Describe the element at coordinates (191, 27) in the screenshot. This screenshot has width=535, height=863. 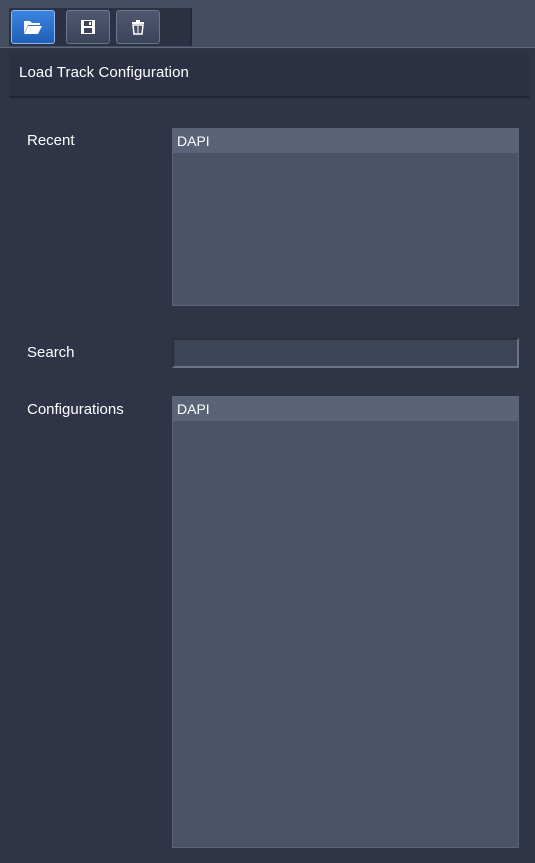
I see `toolbar-separator` at that location.